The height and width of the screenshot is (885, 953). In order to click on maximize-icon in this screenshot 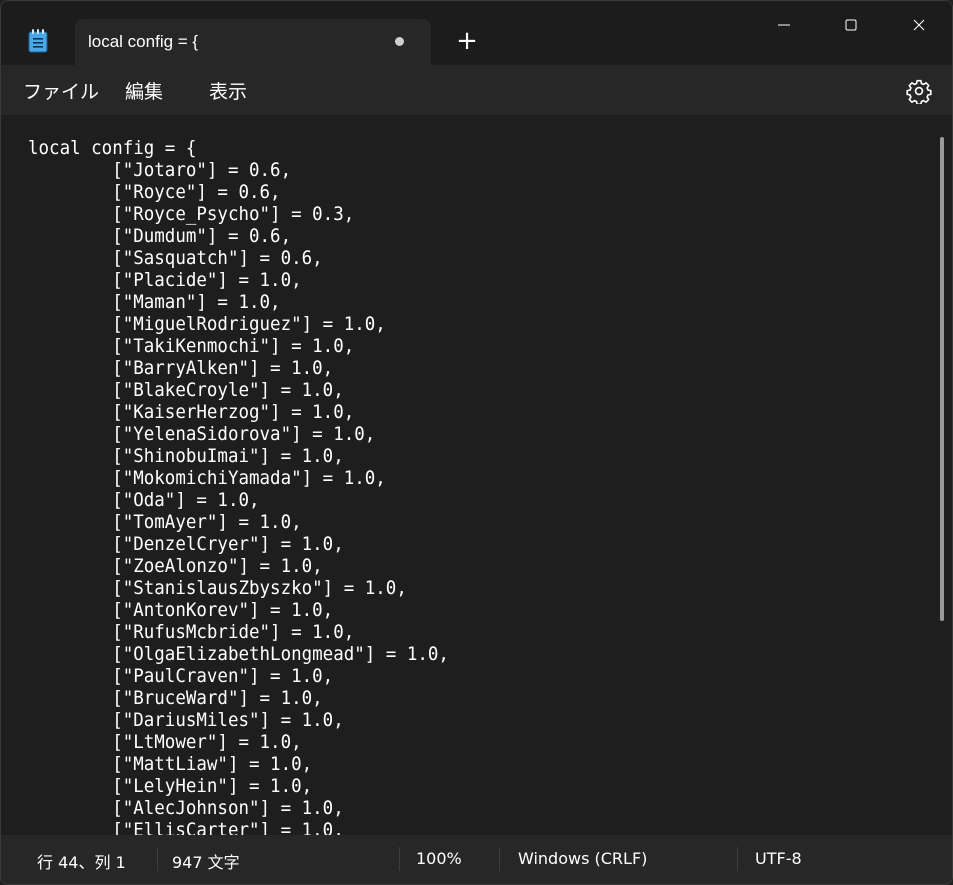, I will do `click(851, 25)`.